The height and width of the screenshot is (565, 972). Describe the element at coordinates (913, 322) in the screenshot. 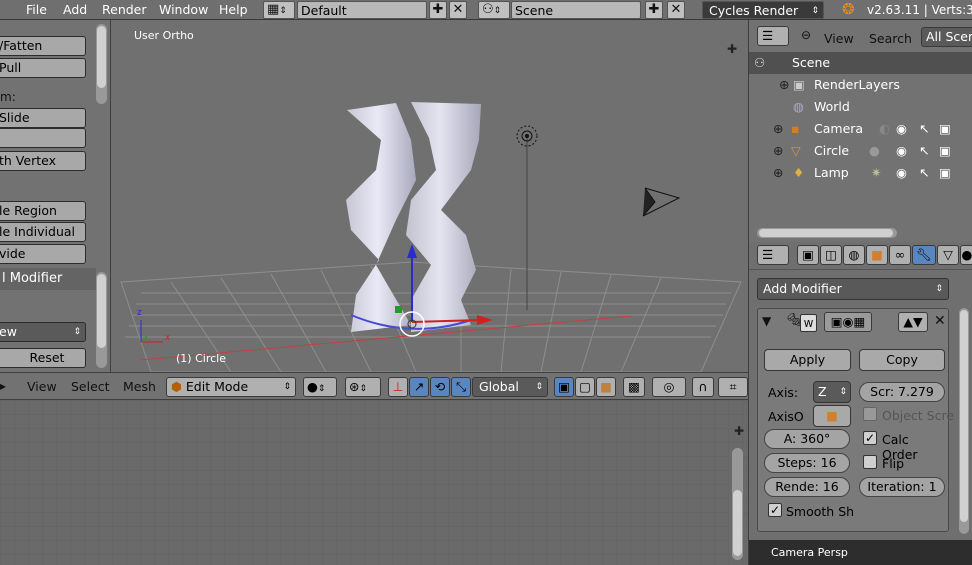

I see `move-modifier-buttons: ▲▼` at that location.